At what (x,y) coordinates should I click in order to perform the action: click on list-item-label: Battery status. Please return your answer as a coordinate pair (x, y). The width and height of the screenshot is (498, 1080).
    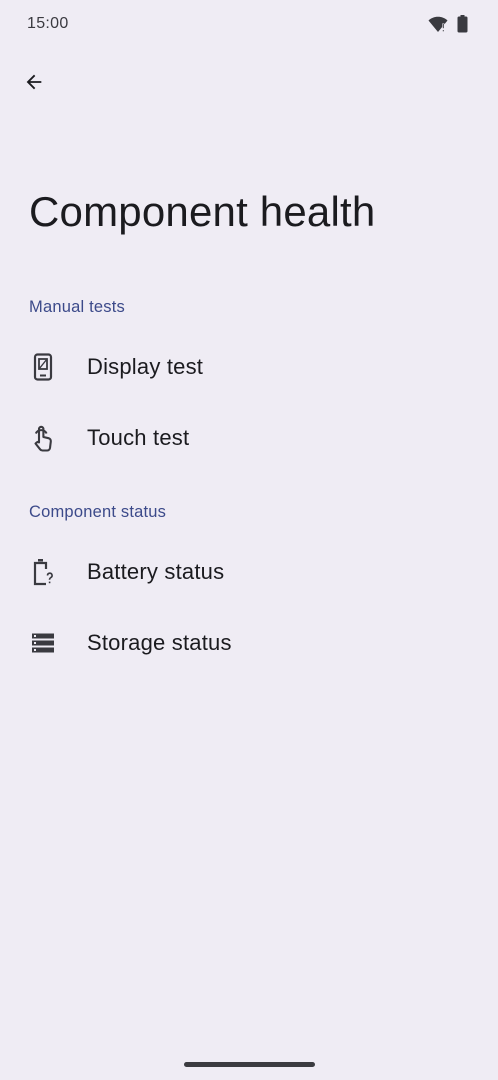
    Looking at the image, I should click on (156, 571).